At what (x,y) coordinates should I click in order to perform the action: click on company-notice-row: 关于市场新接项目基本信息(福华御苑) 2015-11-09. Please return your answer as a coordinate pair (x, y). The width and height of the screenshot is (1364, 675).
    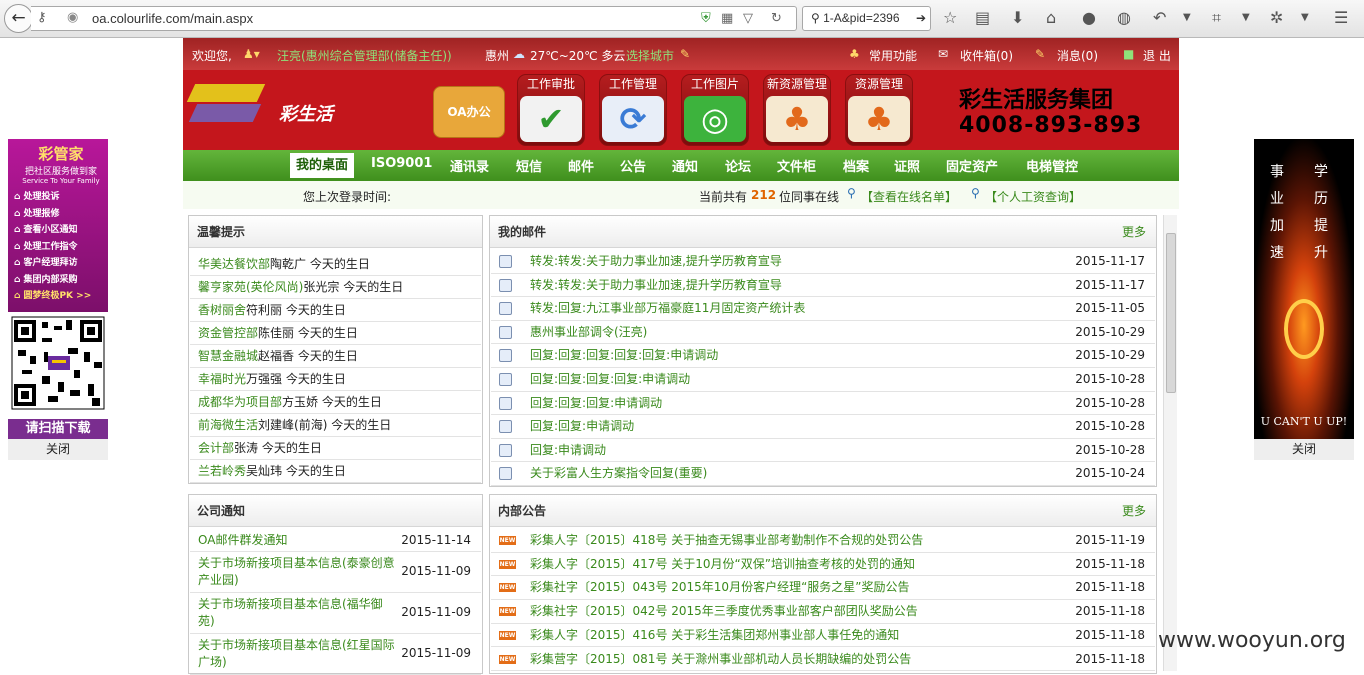
    Looking at the image, I should click on (335, 613).